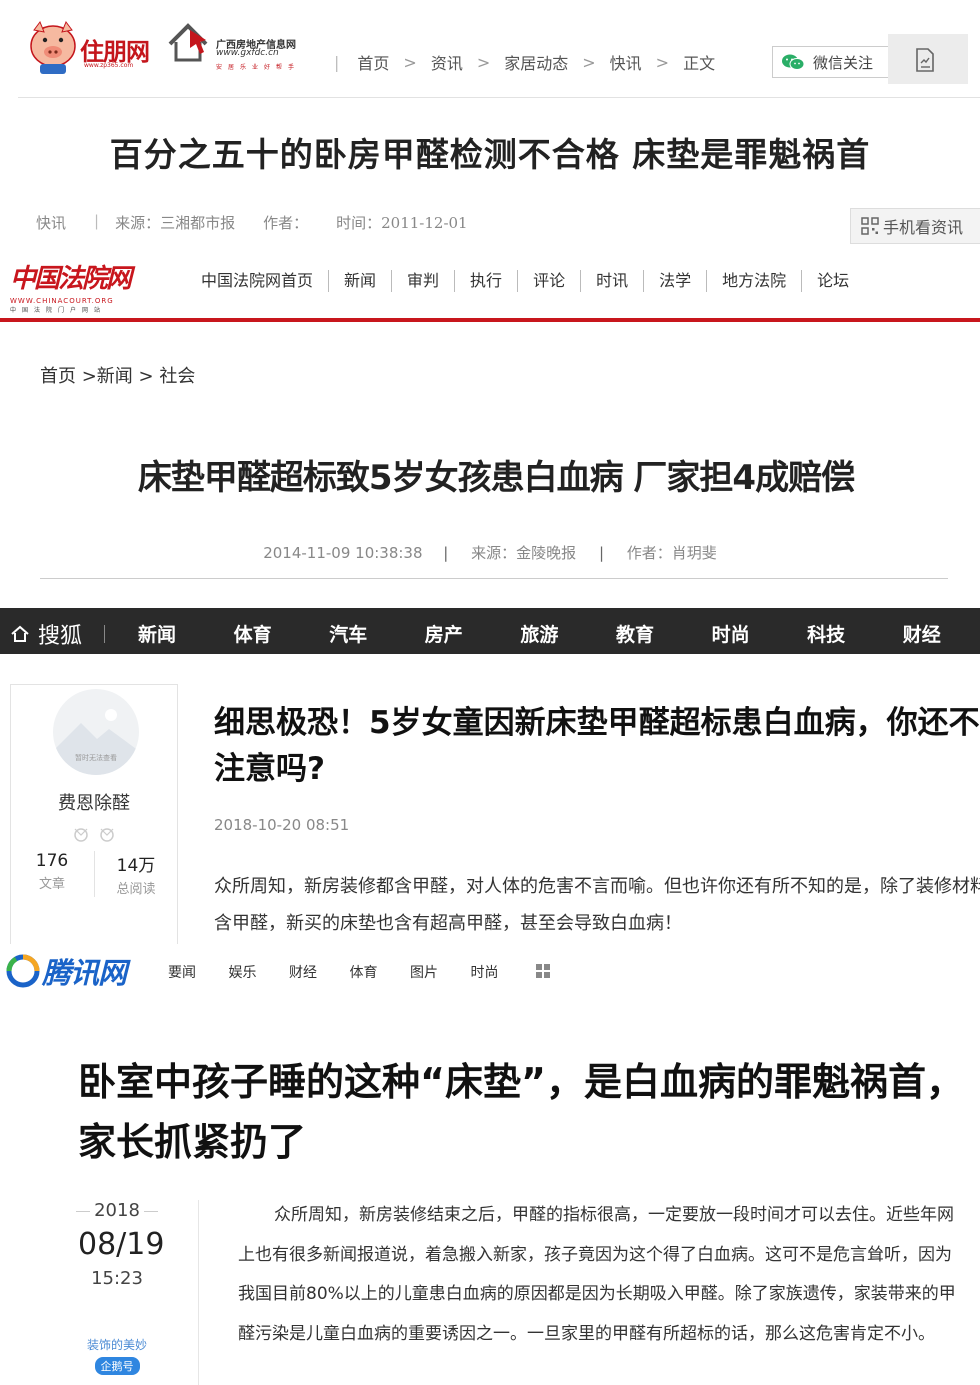 The image size is (980, 1385). What do you see at coordinates (175, 223) in the screenshot?
I see `article-source: 来源：三湘都市报` at bounding box center [175, 223].